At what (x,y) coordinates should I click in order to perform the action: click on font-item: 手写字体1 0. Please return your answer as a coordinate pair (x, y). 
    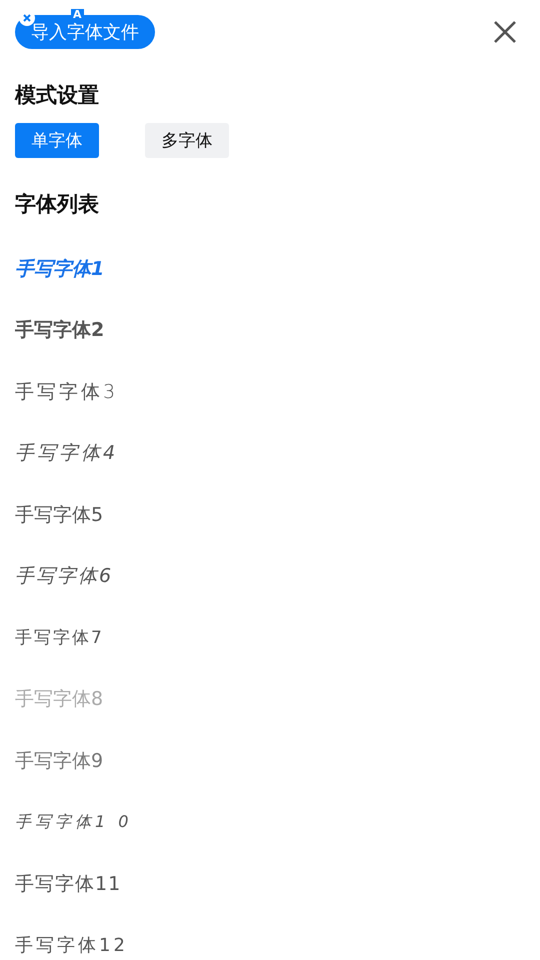
    Looking at the image, I should click on (73, 822).